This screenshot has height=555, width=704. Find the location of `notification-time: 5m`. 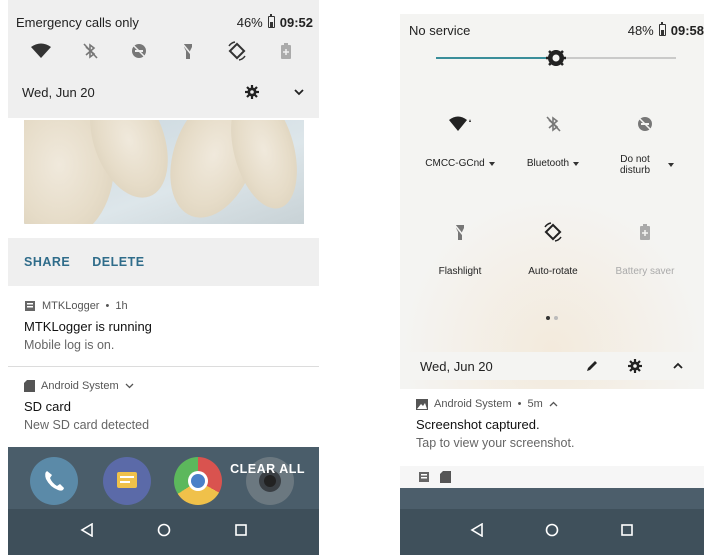

notification-time: 5m is located at coordinates (535, 404).